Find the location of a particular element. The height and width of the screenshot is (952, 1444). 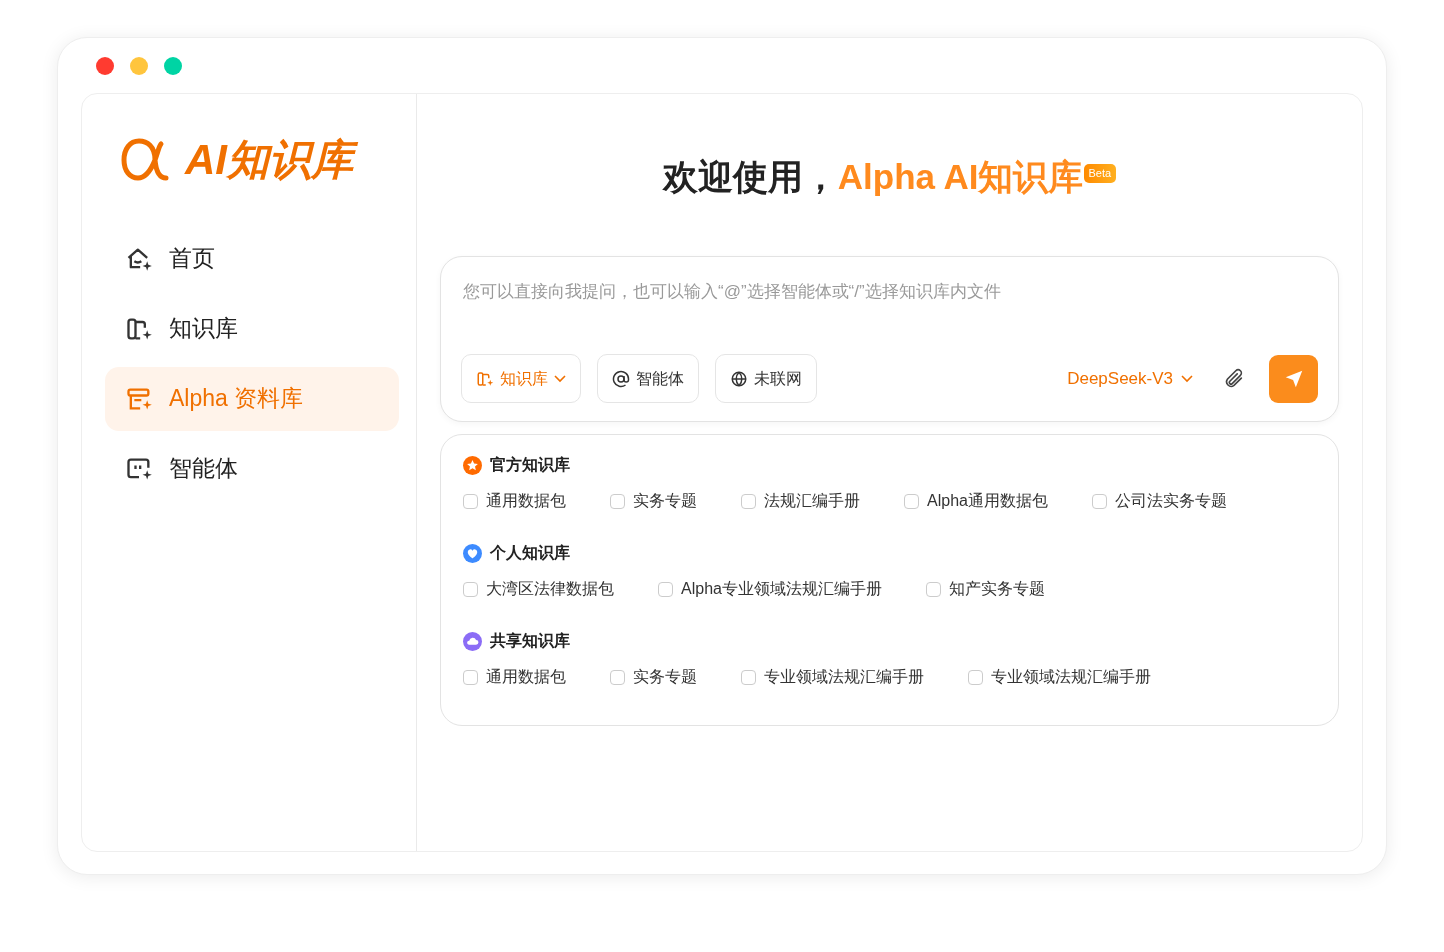

welcome-title: 欢迎使用，Alpha AI知识库 is located at coordinates (873, 177).